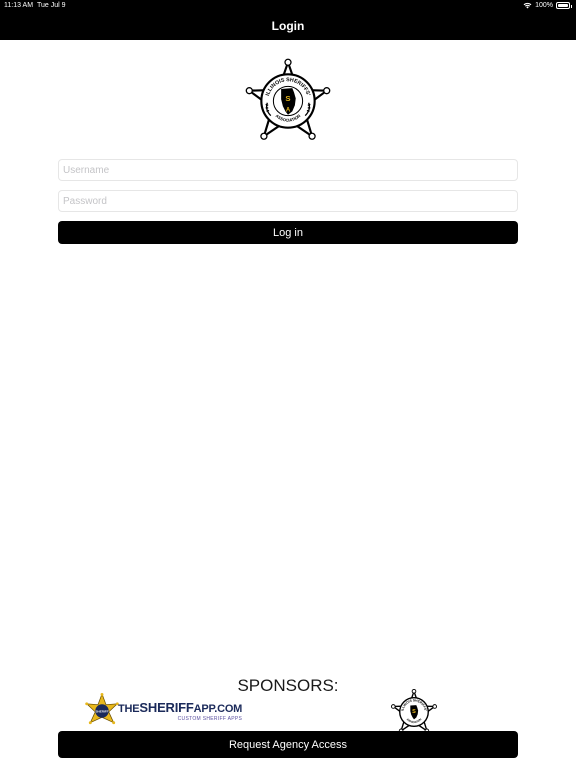 This screenshot has height=768, width=576. What do you see at coordinates (19, 5) in the screenshot?
I see `status-time: 11:13 AM` at bounding box center [19, 5].